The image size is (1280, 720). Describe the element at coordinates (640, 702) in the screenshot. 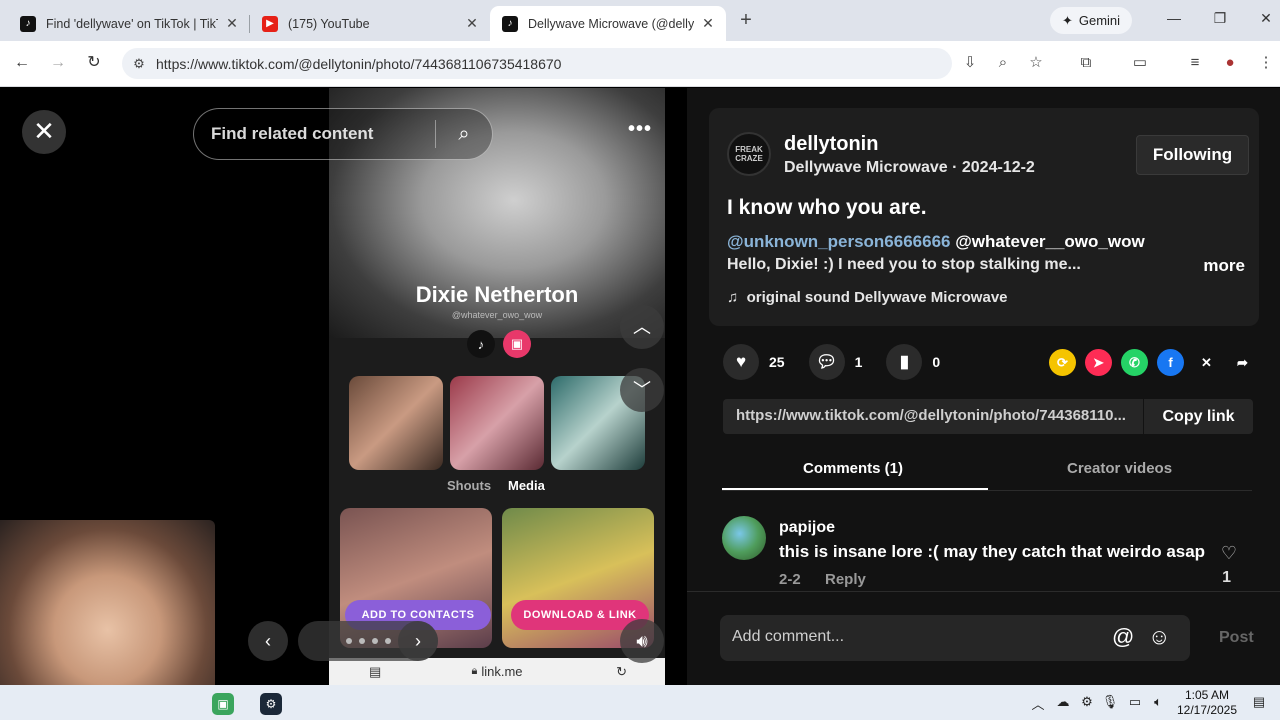

I see `taskbar: ▣ ⚙ ︿ ☁ ⚙ 🎙︎ ▭ 🔈︎ 1:05 AM 12/17/2025 ▤` at that location.